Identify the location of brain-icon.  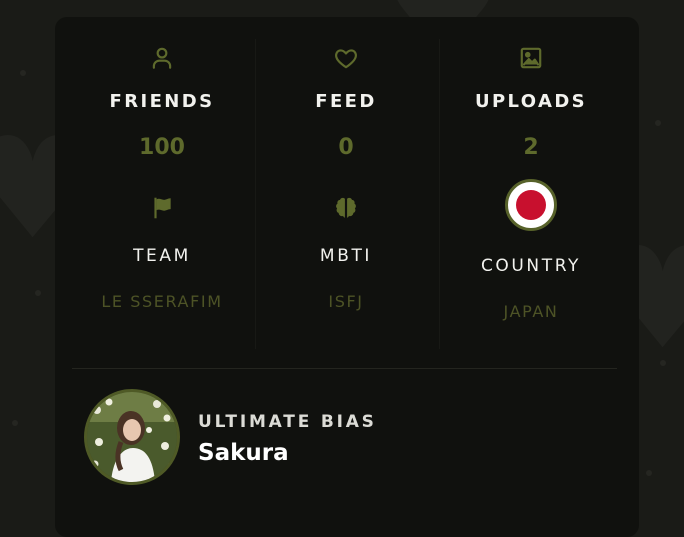
(346, 208).